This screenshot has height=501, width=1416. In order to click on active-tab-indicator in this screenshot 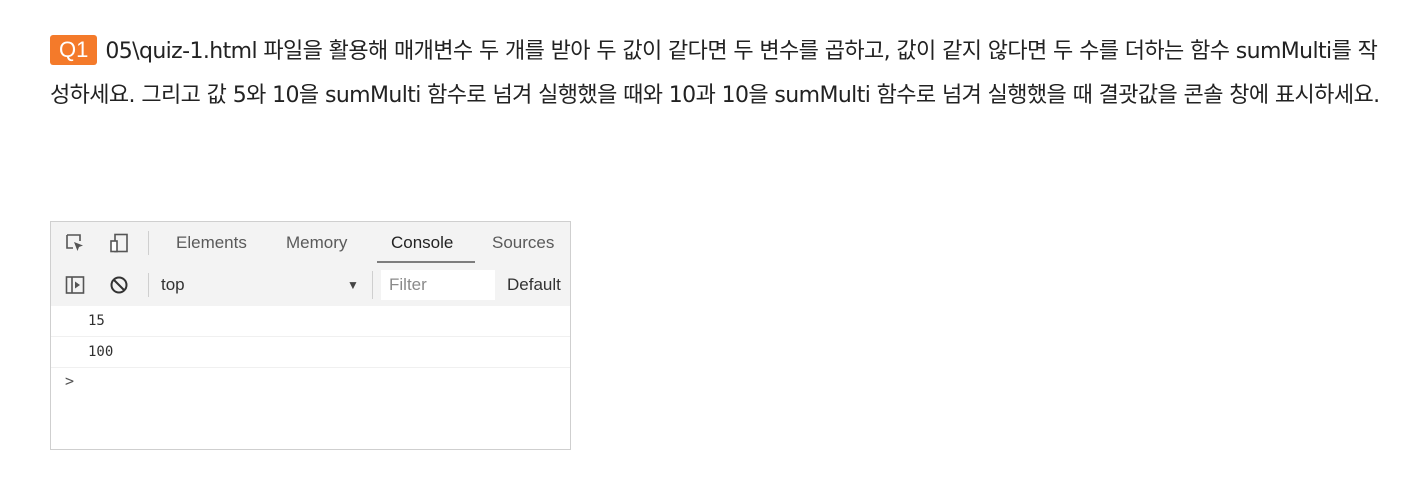, I will do `click(426, 262)`.